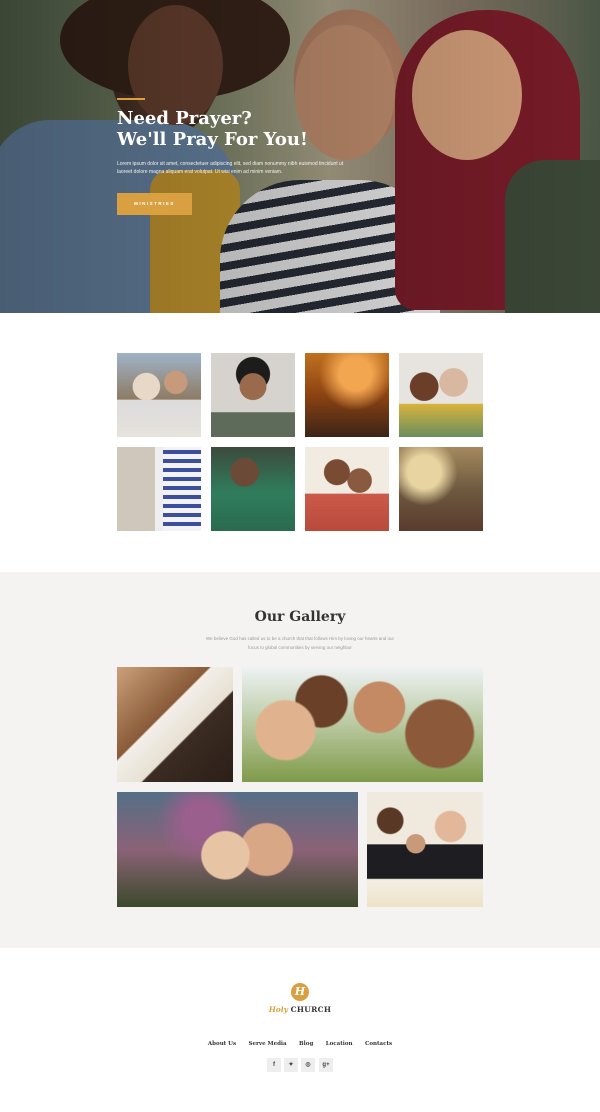  What do you see at coordinates (300, 617) in the screenshot?
I see `gallery-title: Our Gallery` at bounding box center [300, 617].